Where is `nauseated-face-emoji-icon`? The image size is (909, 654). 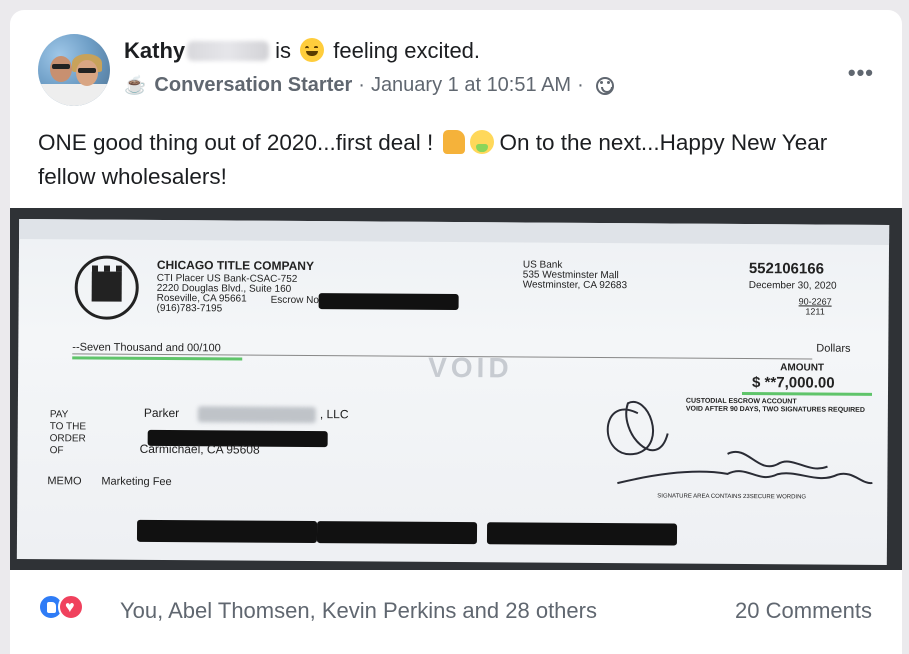 nauseated-face-emoji-icon is located at coordinates (481, 142).